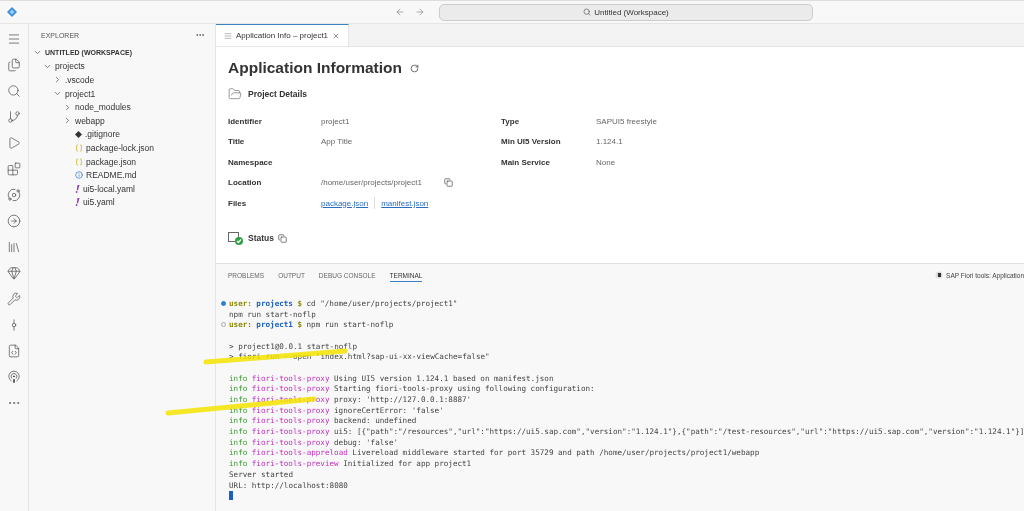  Describe the element at coordinates (235, 94) in the screenshot. I see `folder-icon` at that location.